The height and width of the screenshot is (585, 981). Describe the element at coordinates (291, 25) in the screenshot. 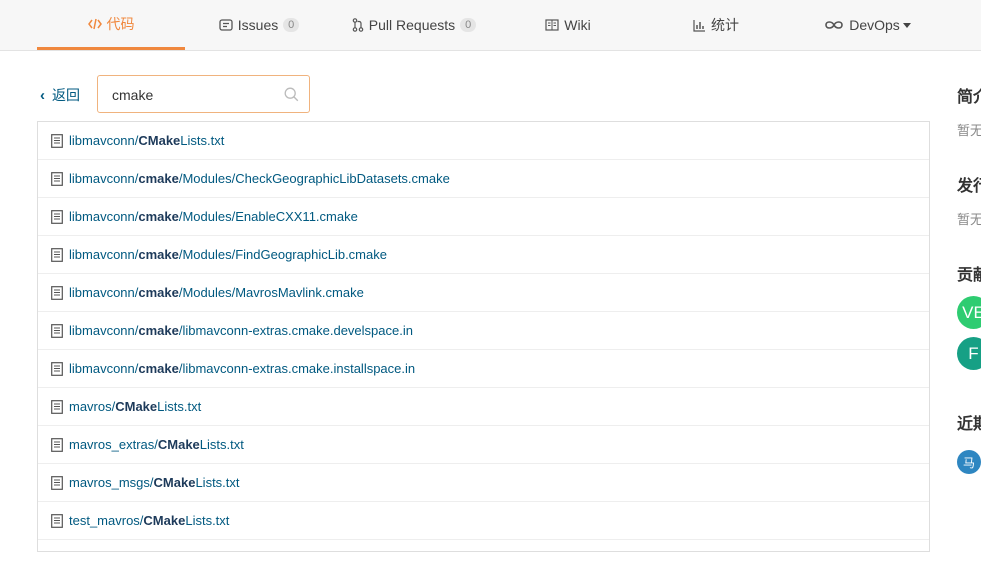

I see `issues-count-badge: 0` at that location.